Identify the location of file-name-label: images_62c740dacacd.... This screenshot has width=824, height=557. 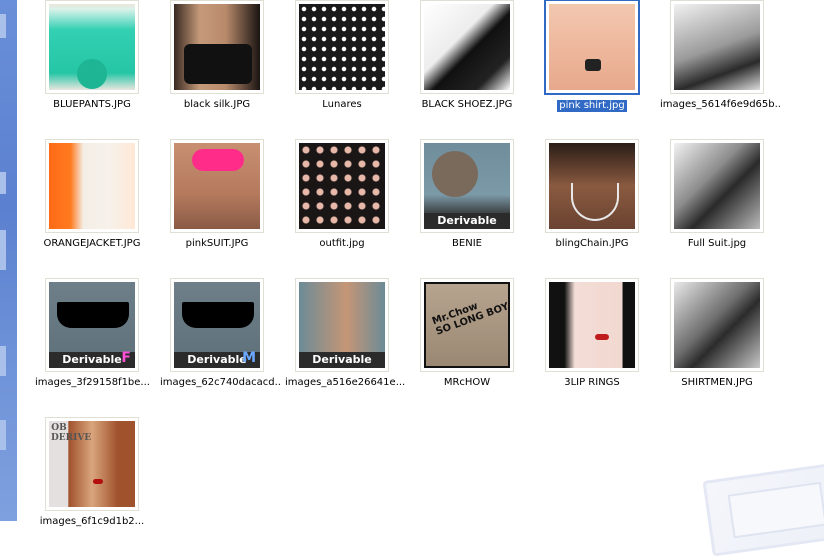
(219, 383).